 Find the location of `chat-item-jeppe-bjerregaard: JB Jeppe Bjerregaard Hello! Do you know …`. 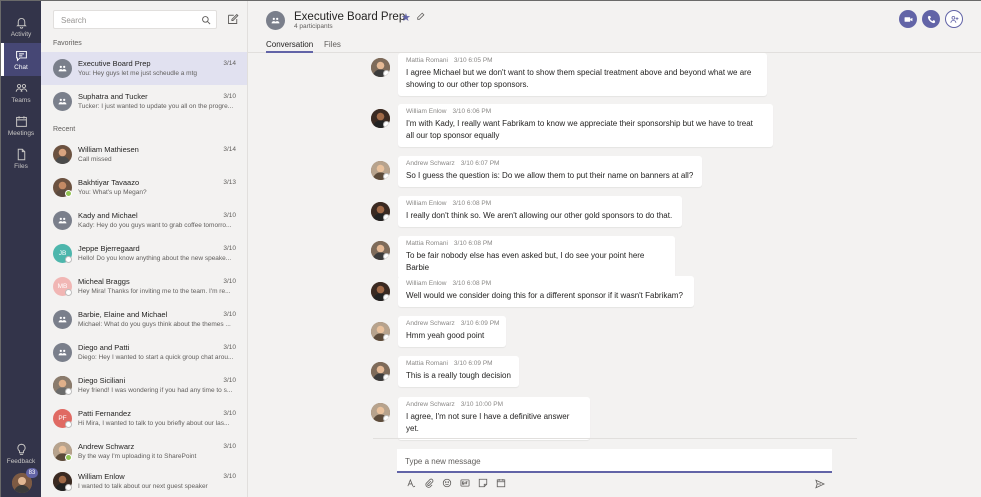

chat-item-jeppe-bjerregaard: JB Jeppe Bjerregaard Hello! Do you know … is located at coordinates (144, 253).